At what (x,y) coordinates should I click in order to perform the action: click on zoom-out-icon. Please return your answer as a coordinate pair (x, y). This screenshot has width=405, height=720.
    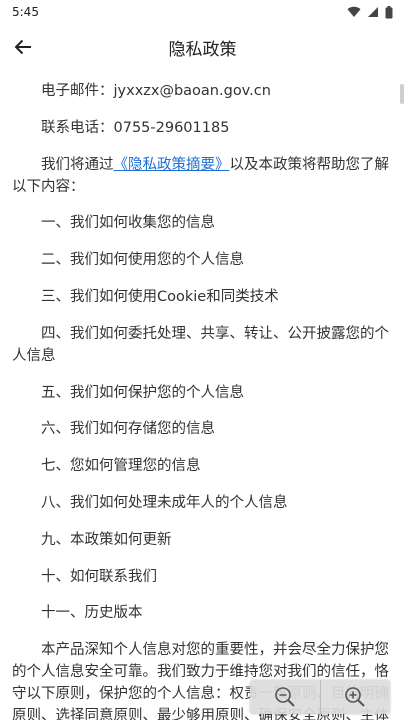
    Looking at the image, I should click on (284, 697).